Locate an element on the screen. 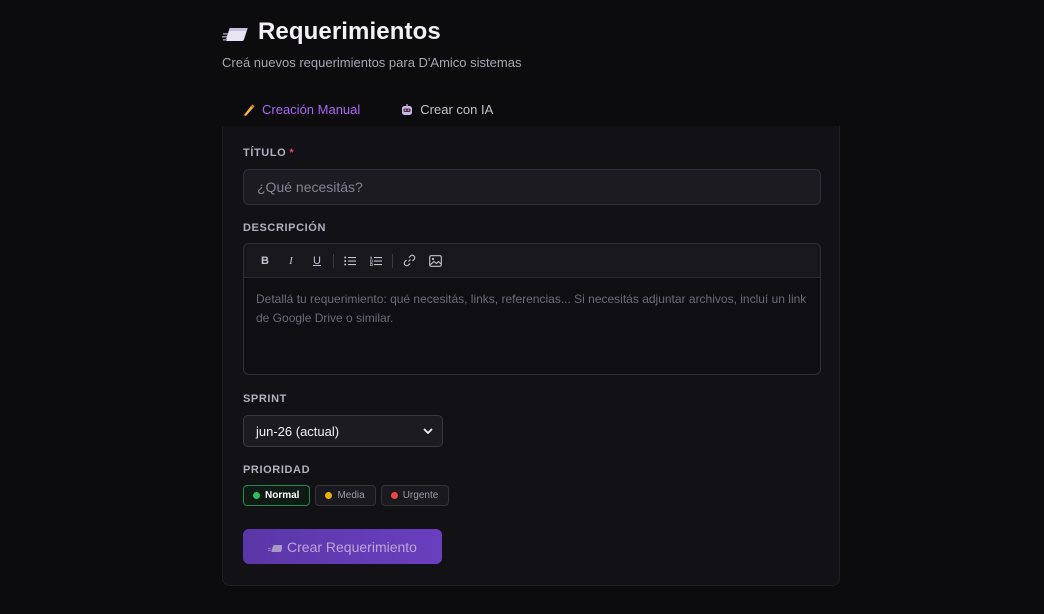 The image size is (1044, 614). priority-label: Urgente is located at coordinates (420, 495).